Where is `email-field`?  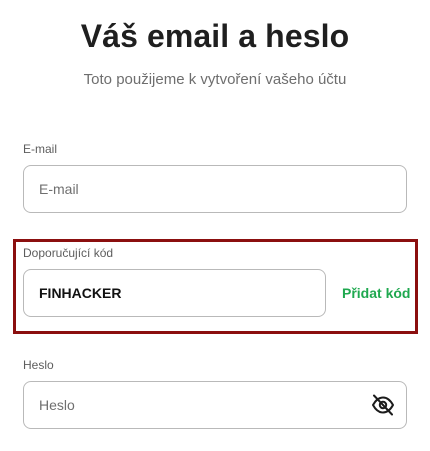
email-field is located at coordinates (215, 189).